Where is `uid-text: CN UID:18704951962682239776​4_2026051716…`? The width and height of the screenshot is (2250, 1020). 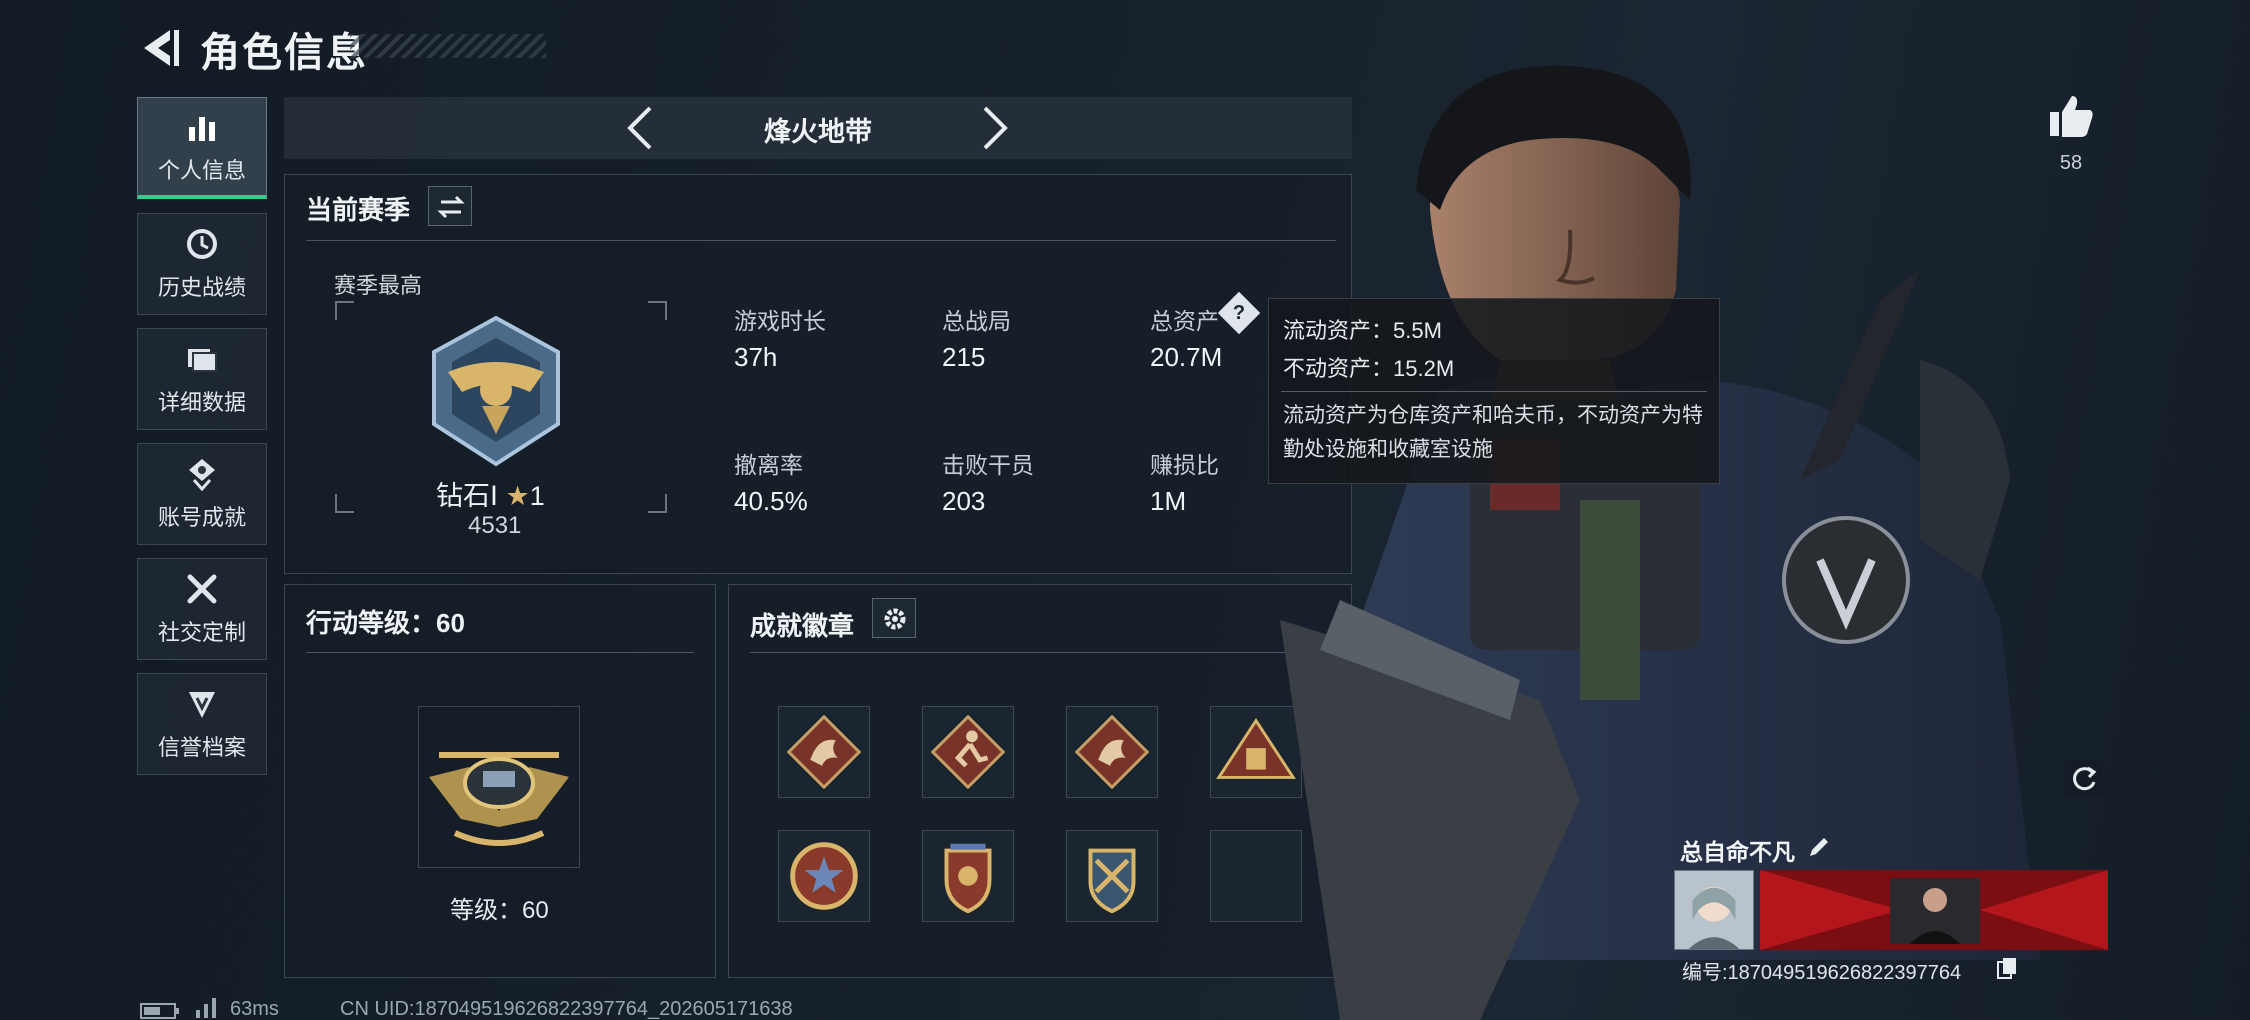 uid-text: CN UID:18704951962682239776​4_2026051716… is located at coordinates (566, 1009).